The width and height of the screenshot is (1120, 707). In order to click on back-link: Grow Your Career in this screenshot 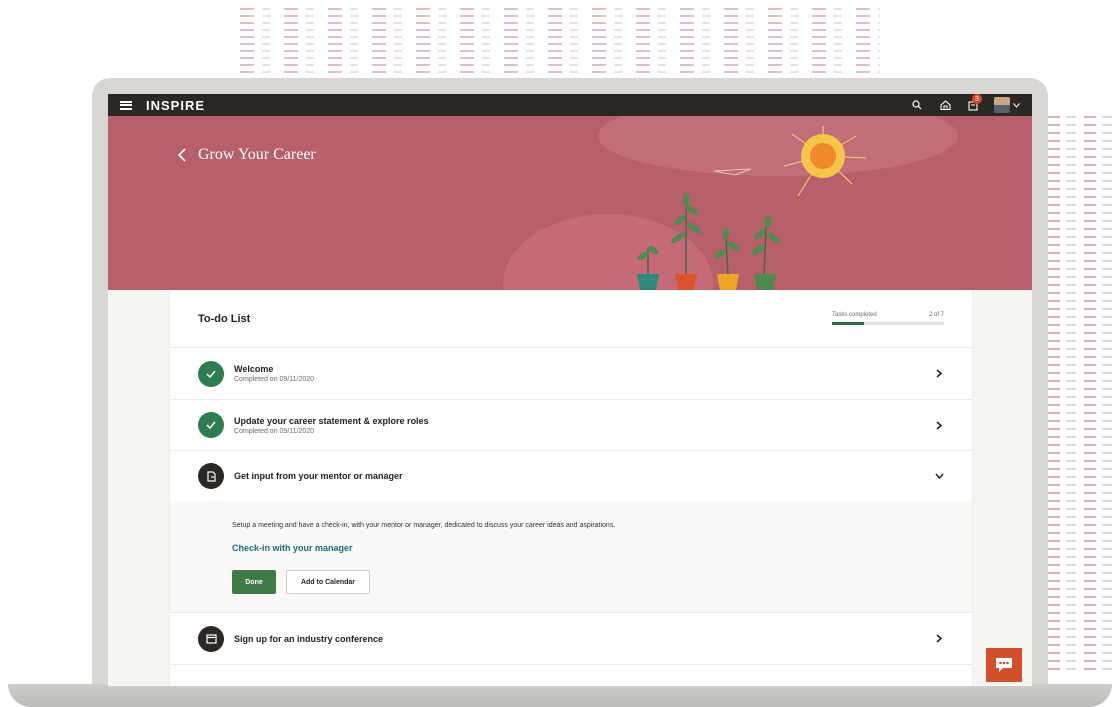, I will do `click(247, 155)`.